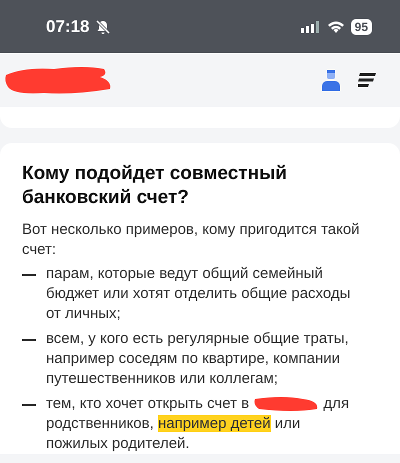  Describe the element at coordinates (198, 424) in the screenshot. I see `list-item-text: тем, кто хочет открыть счет в для родственников, например детей или пожилых родителей.` at that location.